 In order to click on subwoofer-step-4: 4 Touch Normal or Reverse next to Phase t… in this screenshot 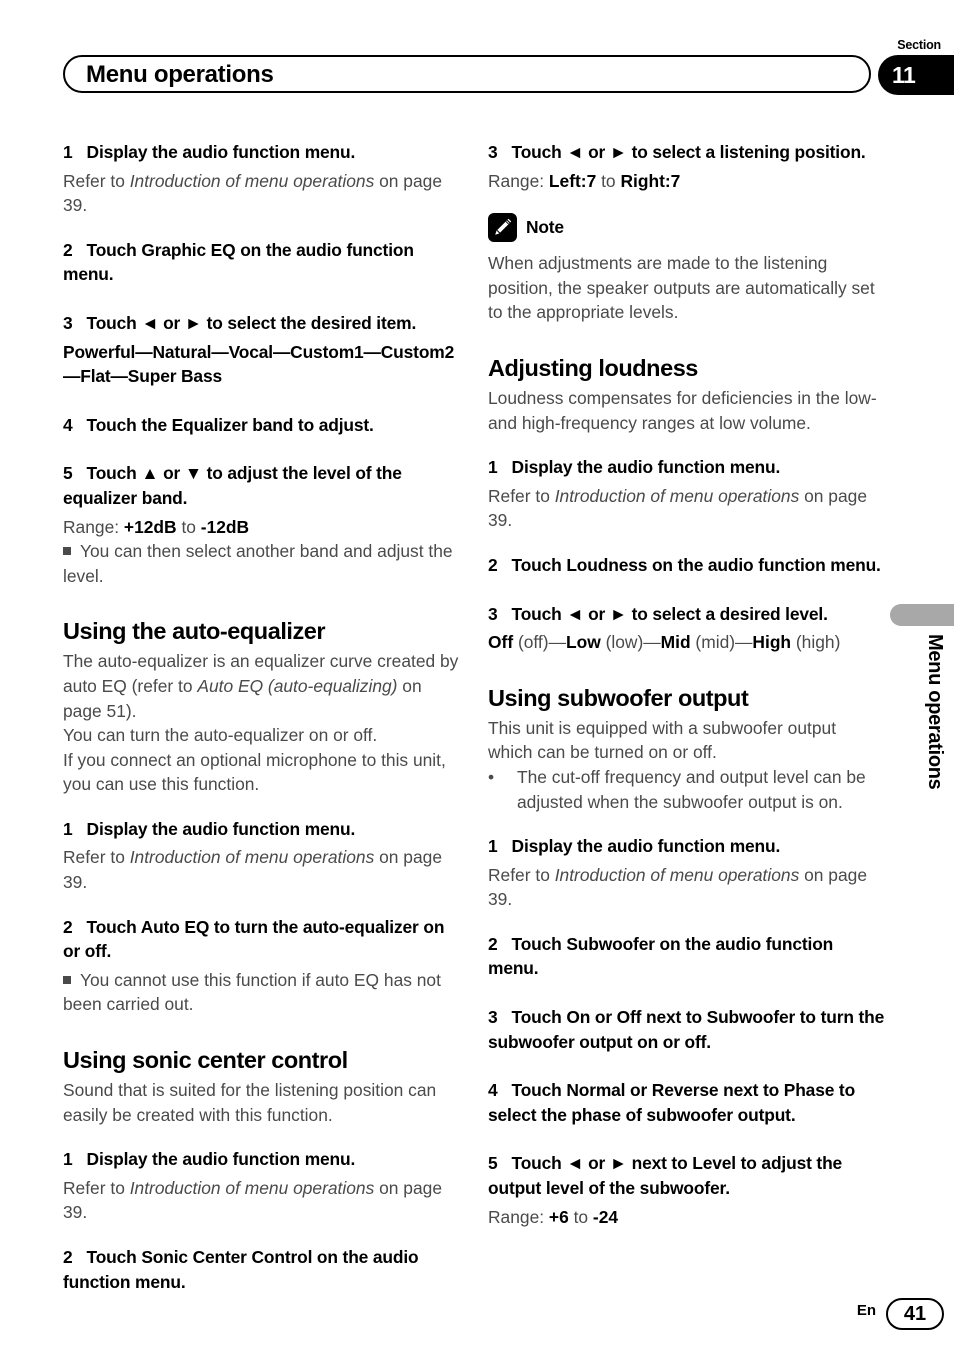, I will do `click(686, 1102)`.